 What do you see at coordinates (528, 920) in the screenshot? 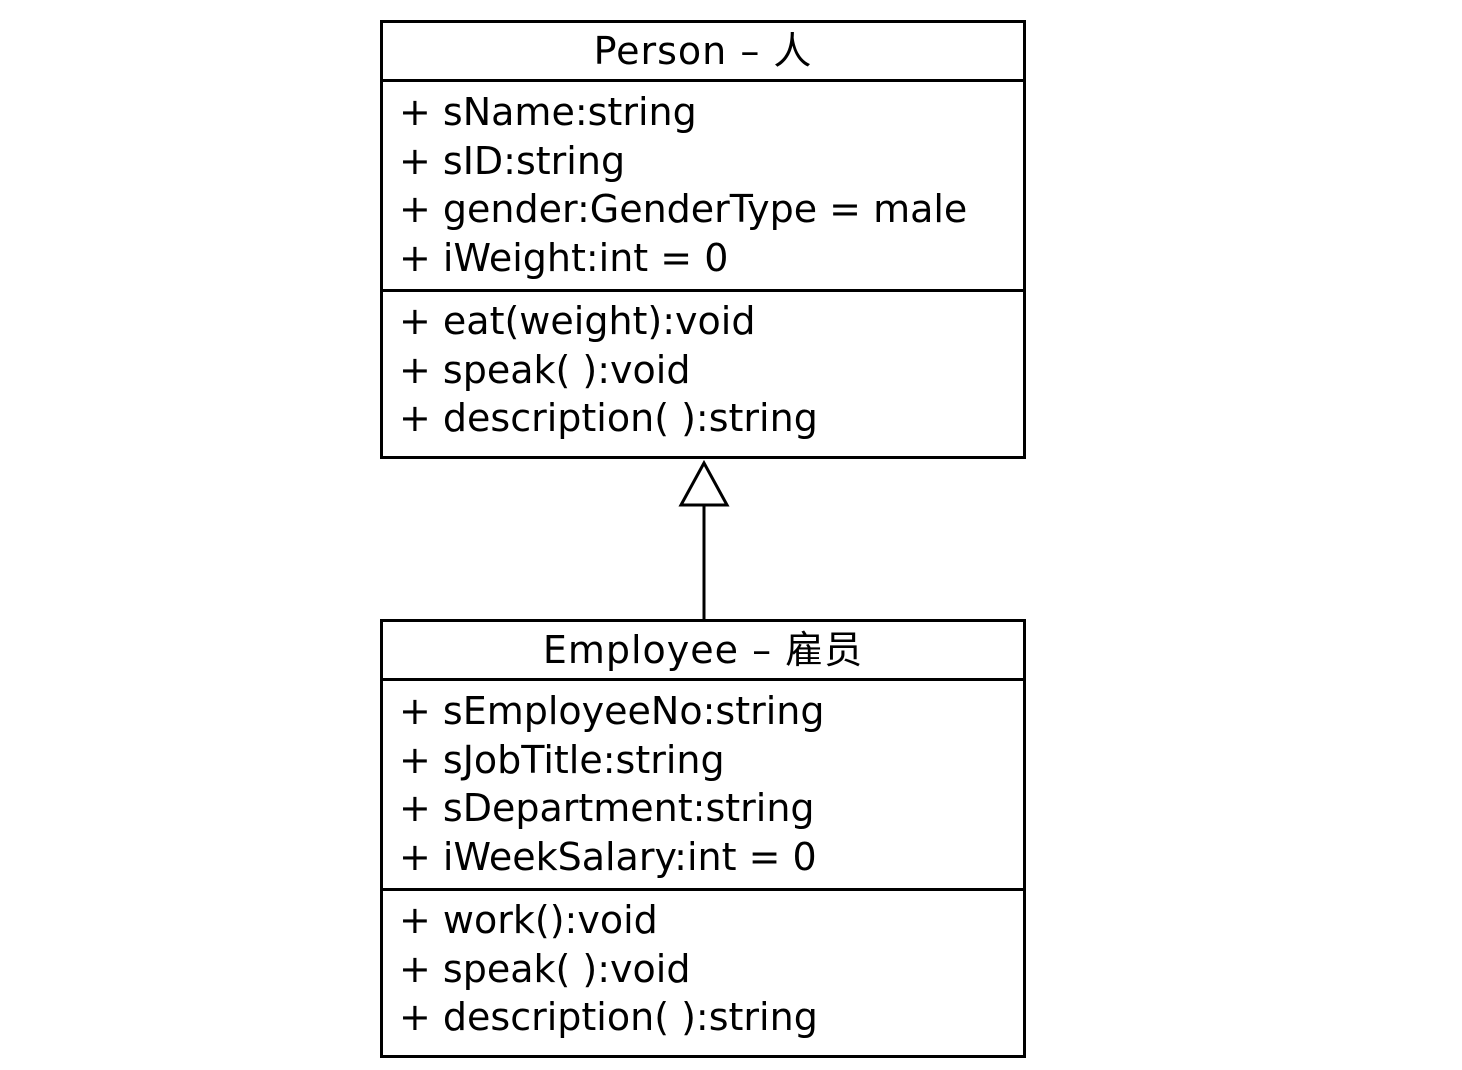
I see `method: + work():void` at bounding box center [528, 920].